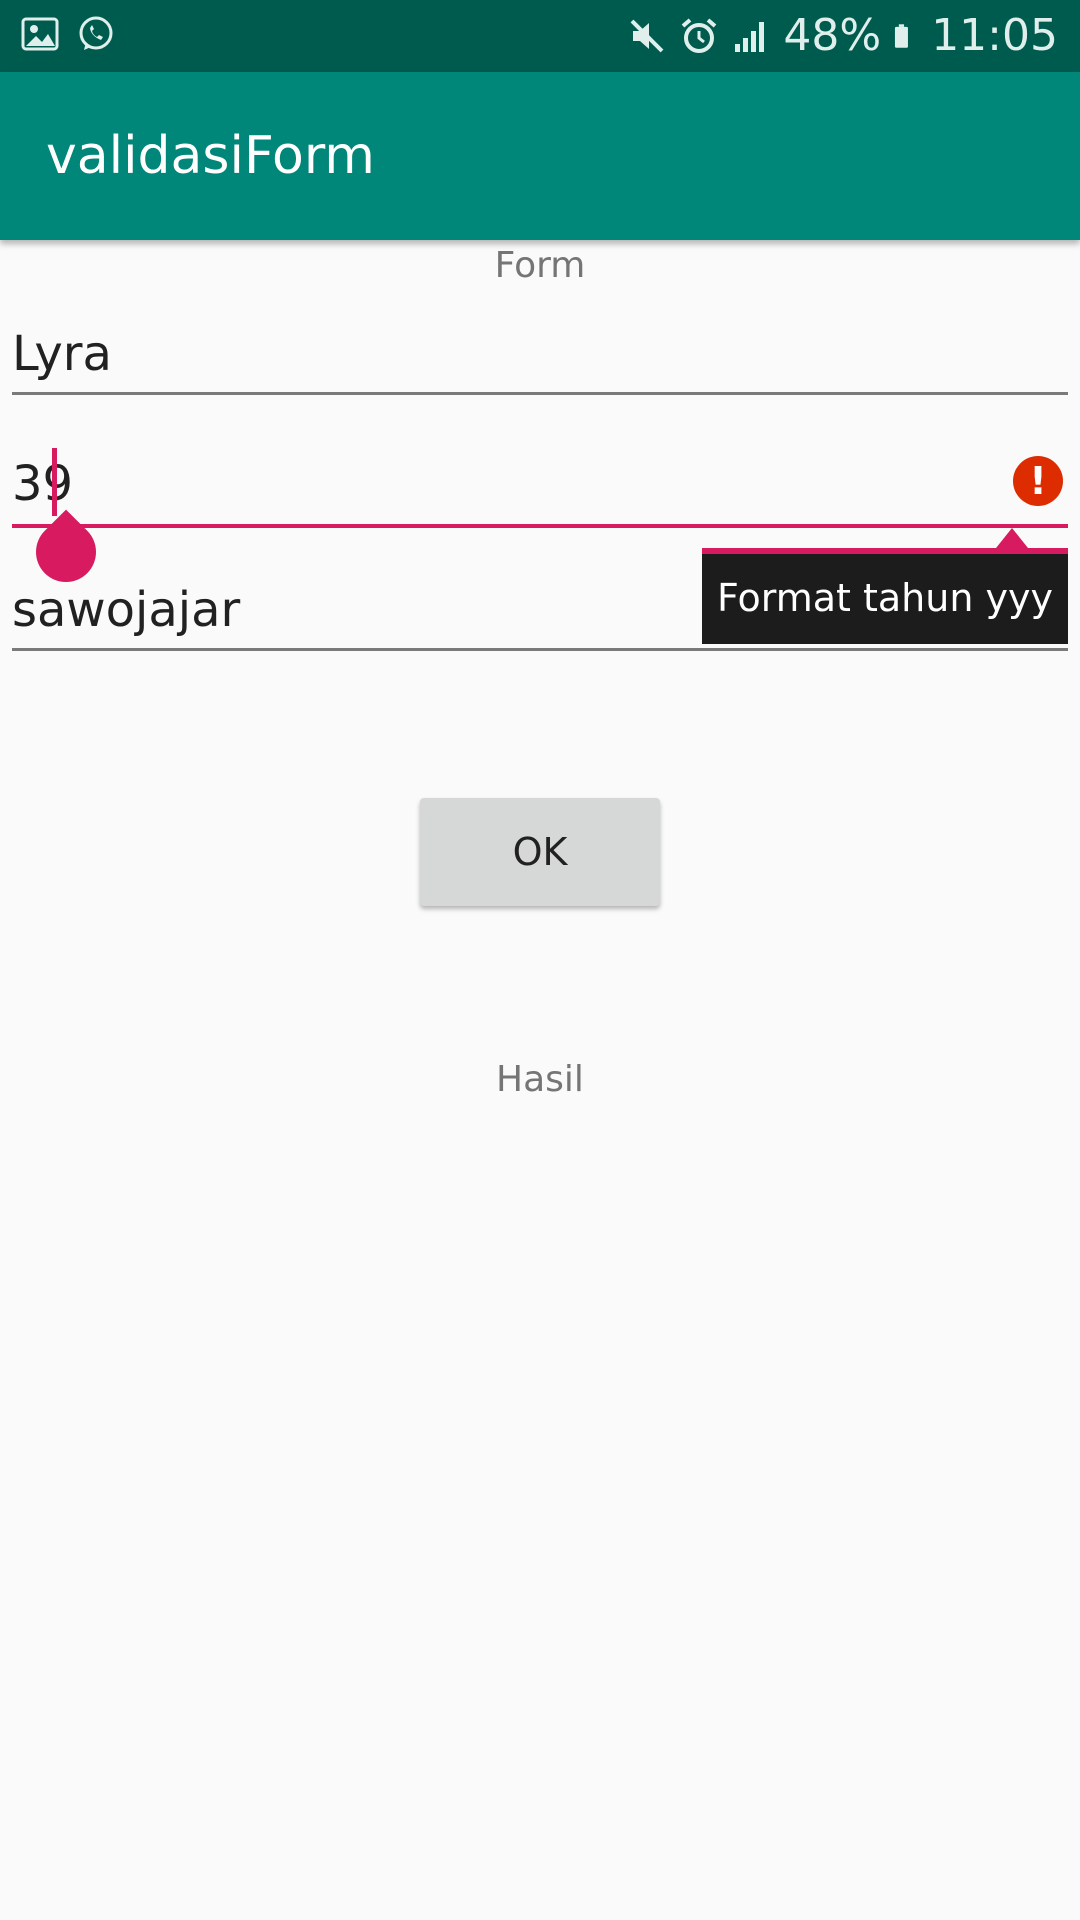 Image resolution: width=1080 pixels, height=1920 pixels. Describe the element at coordinates (62, 354) in the screenshot. I see `name-field-value: Lyra` at that location.